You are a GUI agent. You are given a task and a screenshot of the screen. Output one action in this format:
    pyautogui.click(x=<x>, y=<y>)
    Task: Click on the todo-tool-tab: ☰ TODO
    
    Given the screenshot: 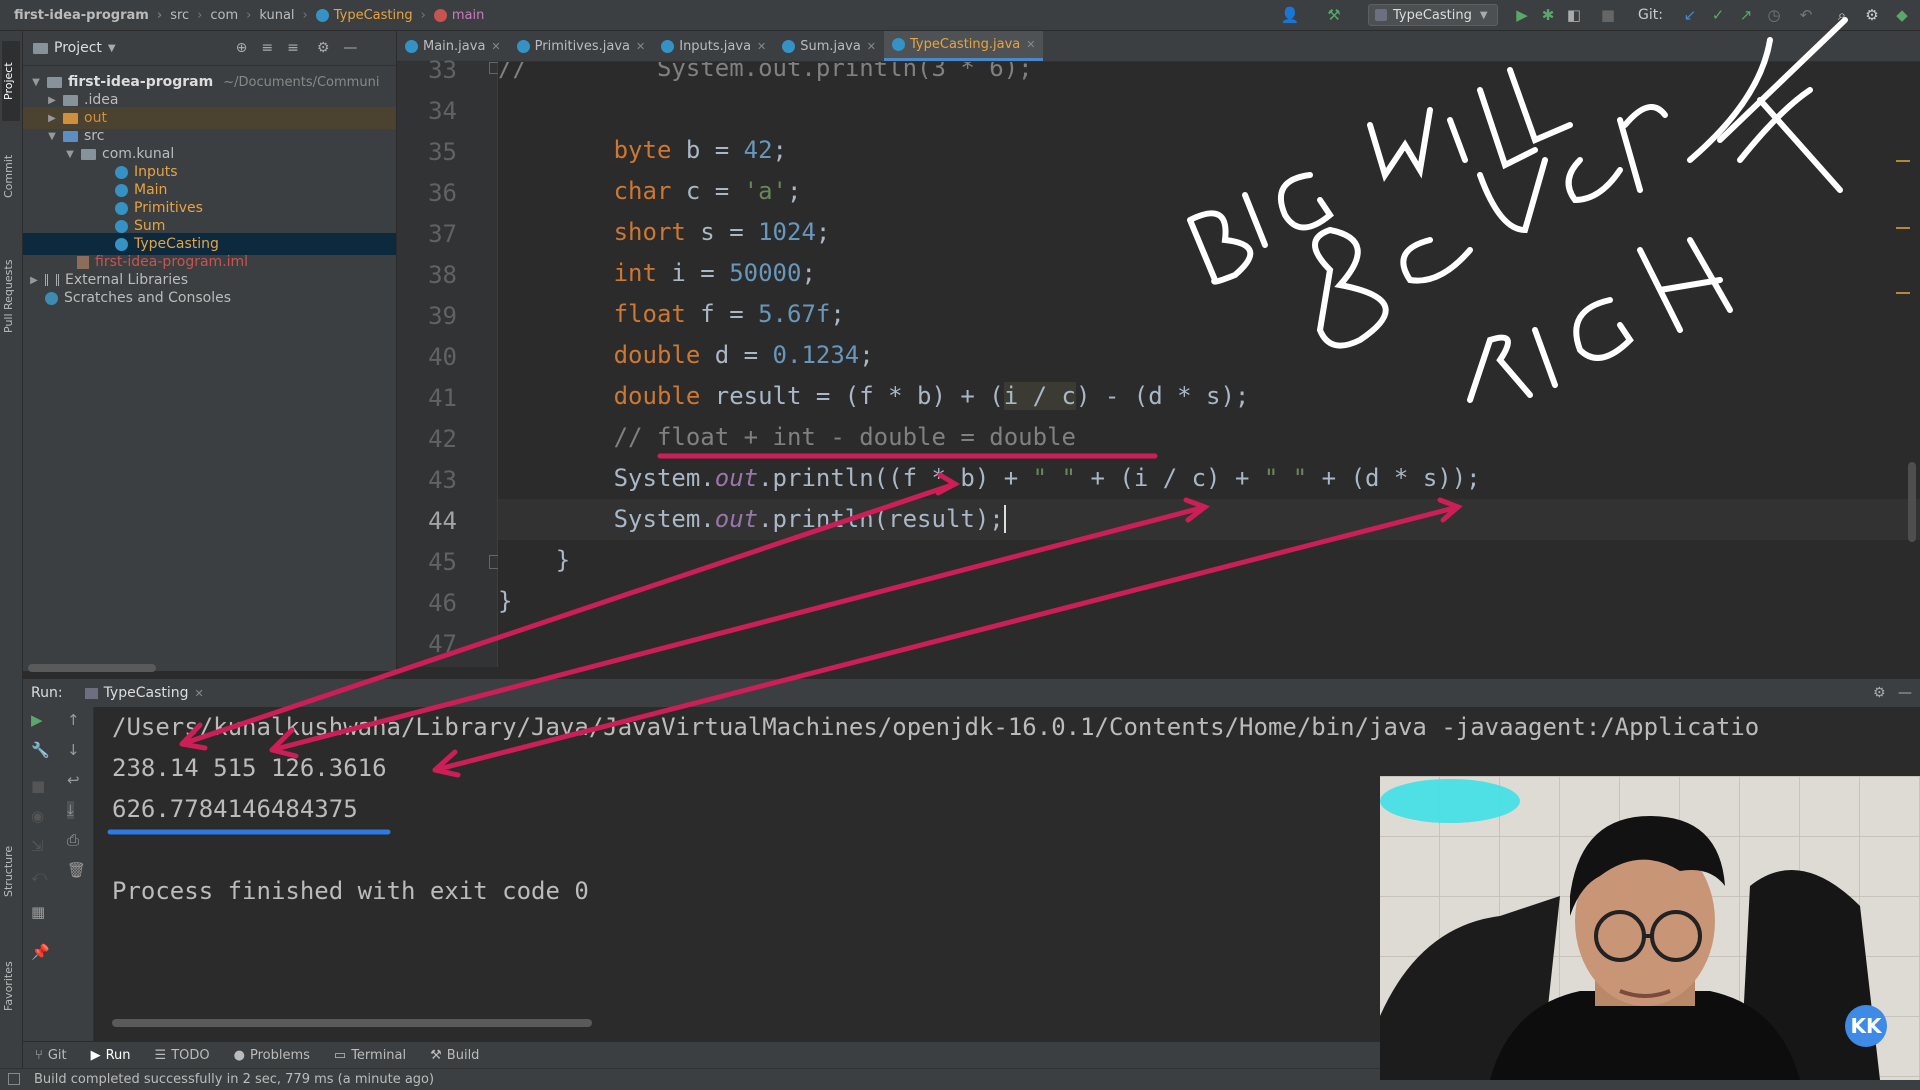 What is the action you would take?
    pyautogui.click(x=182, y=1055)
    